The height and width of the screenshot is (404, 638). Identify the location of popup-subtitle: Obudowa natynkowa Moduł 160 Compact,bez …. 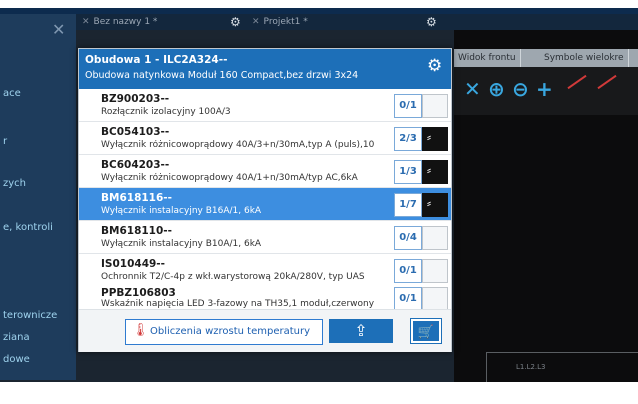
(222, 75).